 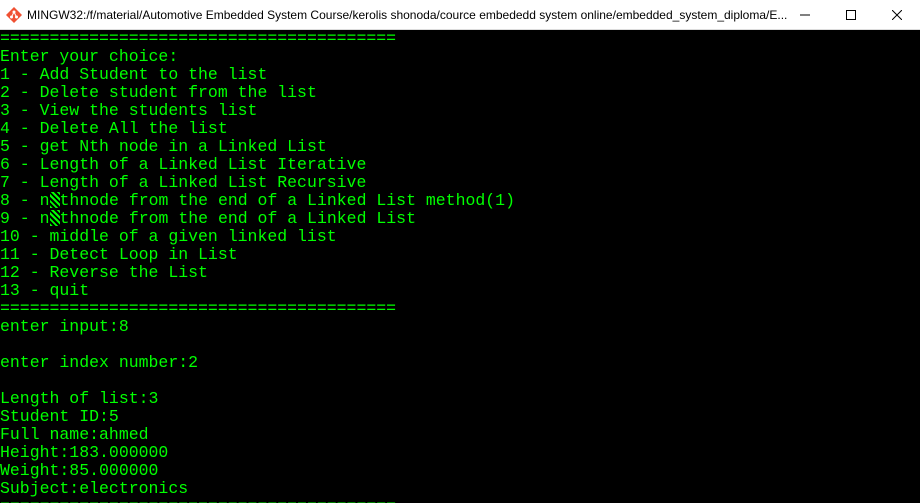 I want to click on menu-option-9-tail: thnode from the end of a Linked List, so click(x=237, y=218).